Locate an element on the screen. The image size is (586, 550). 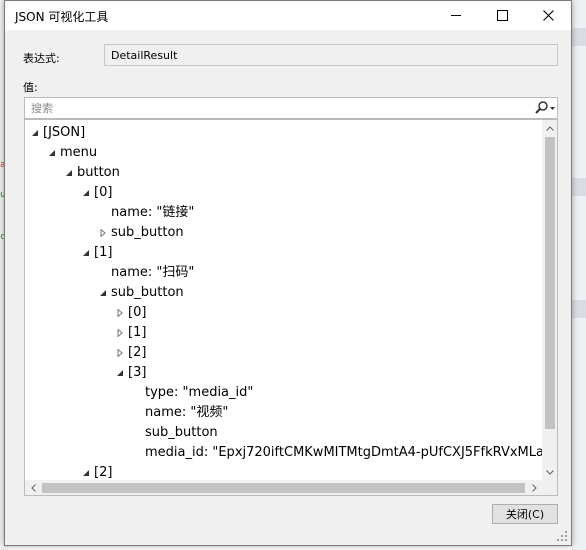
scroll-down-icon is located at coordinates (549, 472).